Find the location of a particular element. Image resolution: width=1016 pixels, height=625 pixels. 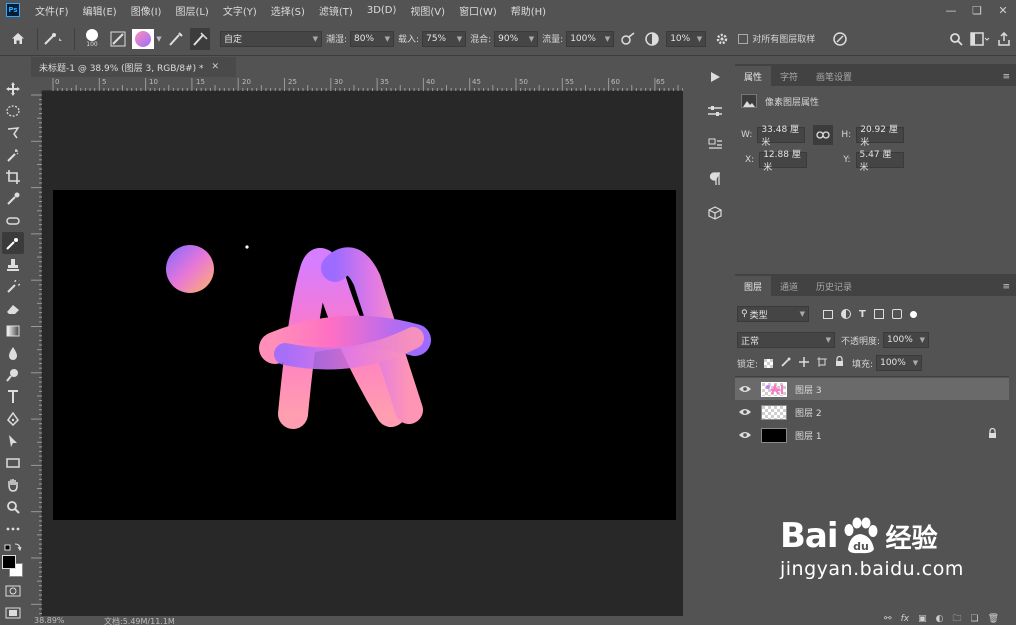

tab-channels: 通道 is located at coordinates (789, 286).